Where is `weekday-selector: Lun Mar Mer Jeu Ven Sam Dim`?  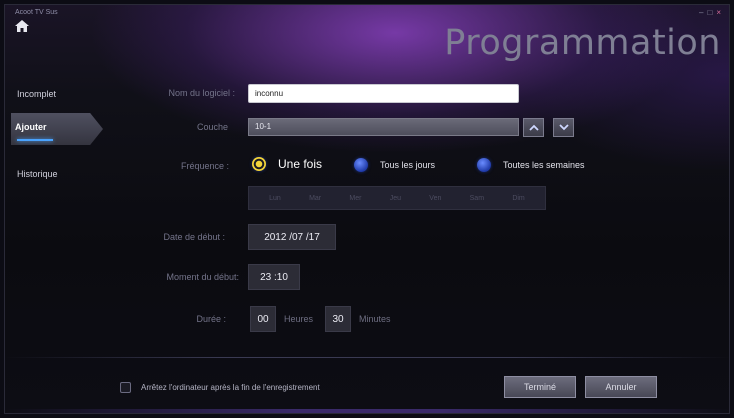
weekday-selector: Lun Mar Mer Jeu Ven Sam Dim is located at coordinates (397, 198).